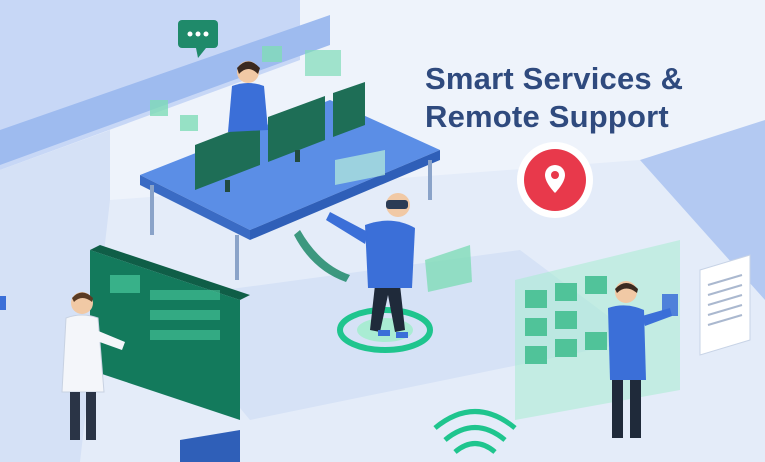  Describe the element at coordinates (323, 63) in the screenshot. I see `holo-screen` at that location.